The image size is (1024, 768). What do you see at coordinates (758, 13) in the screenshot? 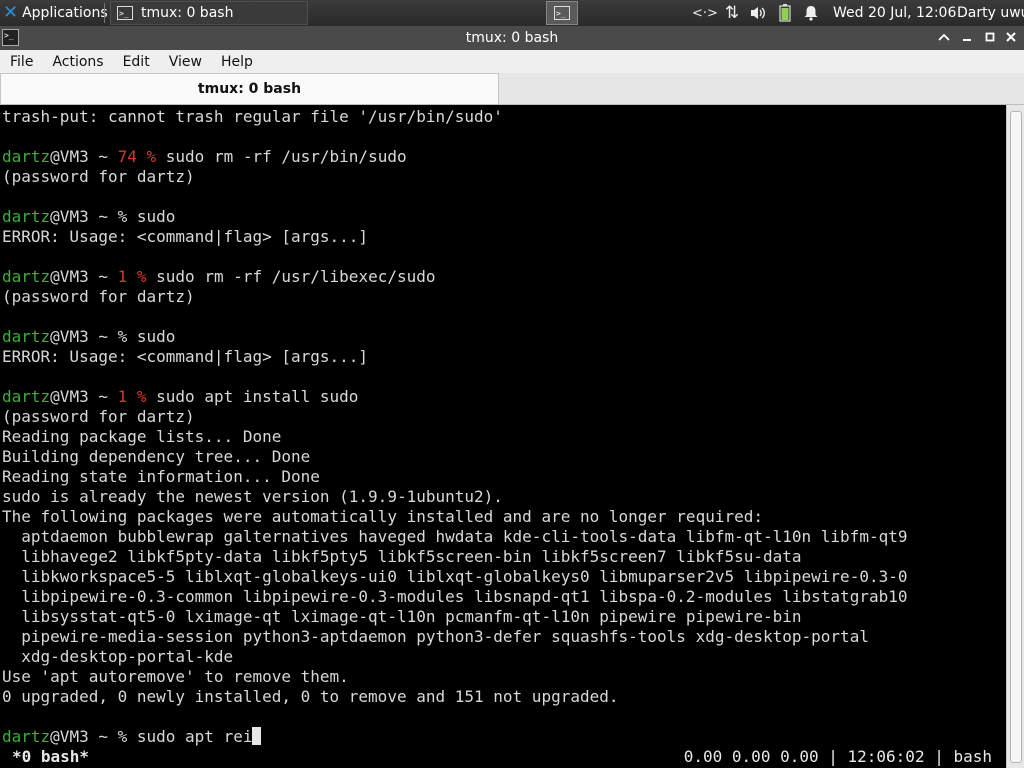
I see `volume-icon` at bounding box center [758, 13].